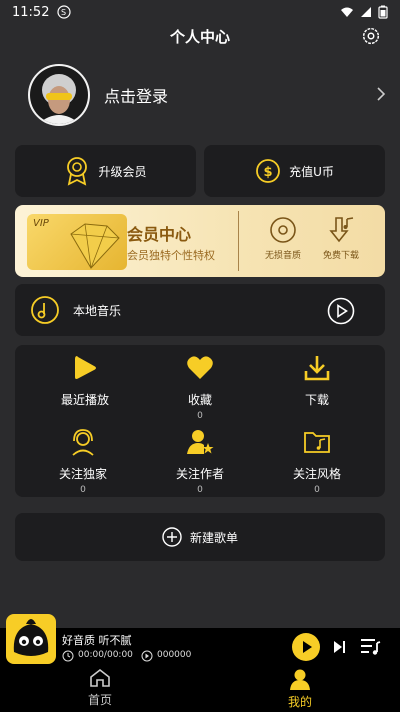  I want to click on tab-mine-label: 我的, so click(299, 702).